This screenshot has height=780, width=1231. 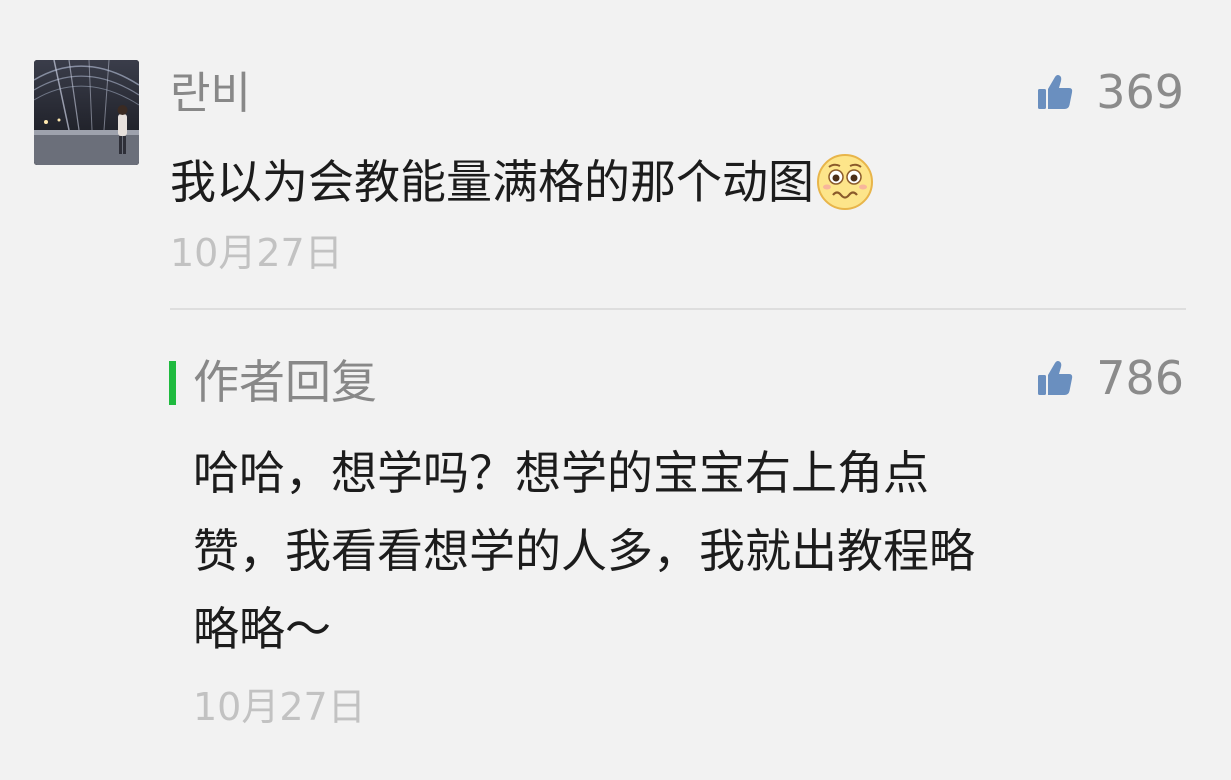 I want to click on reply-line: 略略～, so click(x=262, y=629).